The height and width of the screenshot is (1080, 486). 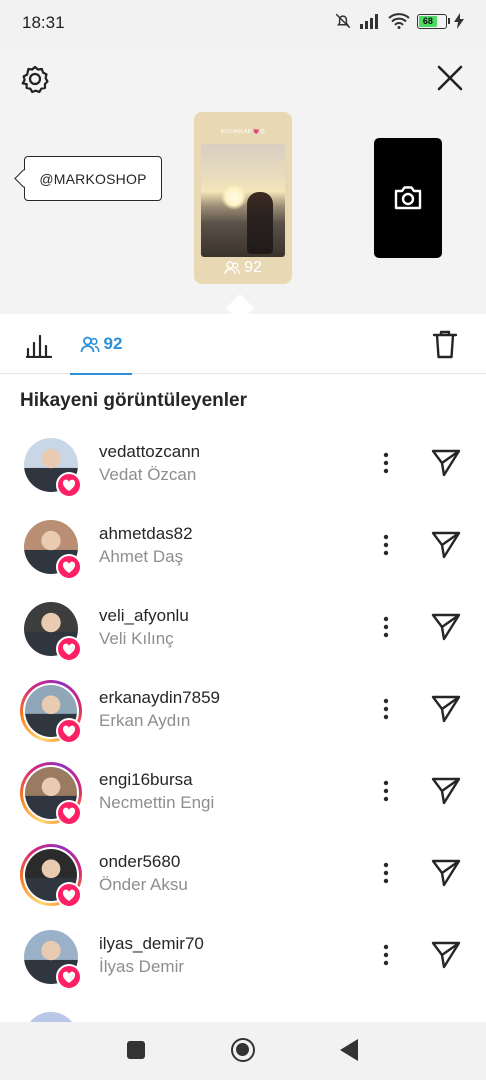 What do you see at coordinates (243, 715) in the screenshot?
I see `viewer-row: erkanaydin7859 Erkan Aydın` at bounding box center [243, 715].